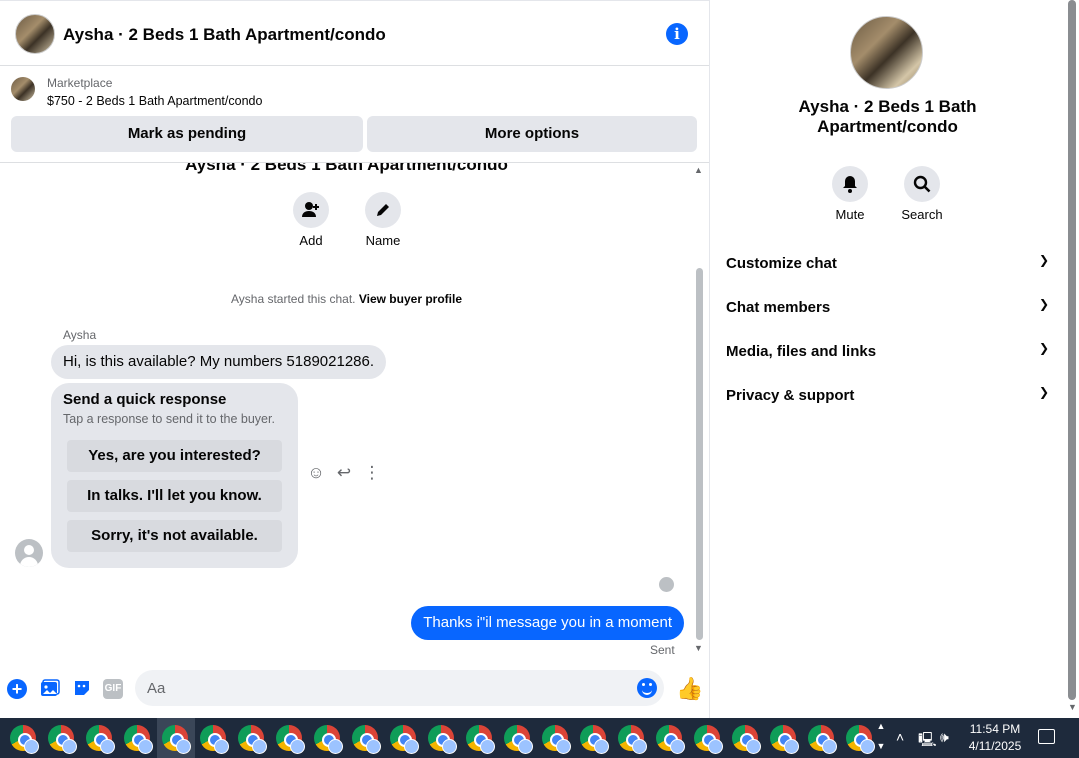 The height and width of the screenshot is (758, 1079). I want to click on chevron-up-icon: ▲, so click(881, 726).